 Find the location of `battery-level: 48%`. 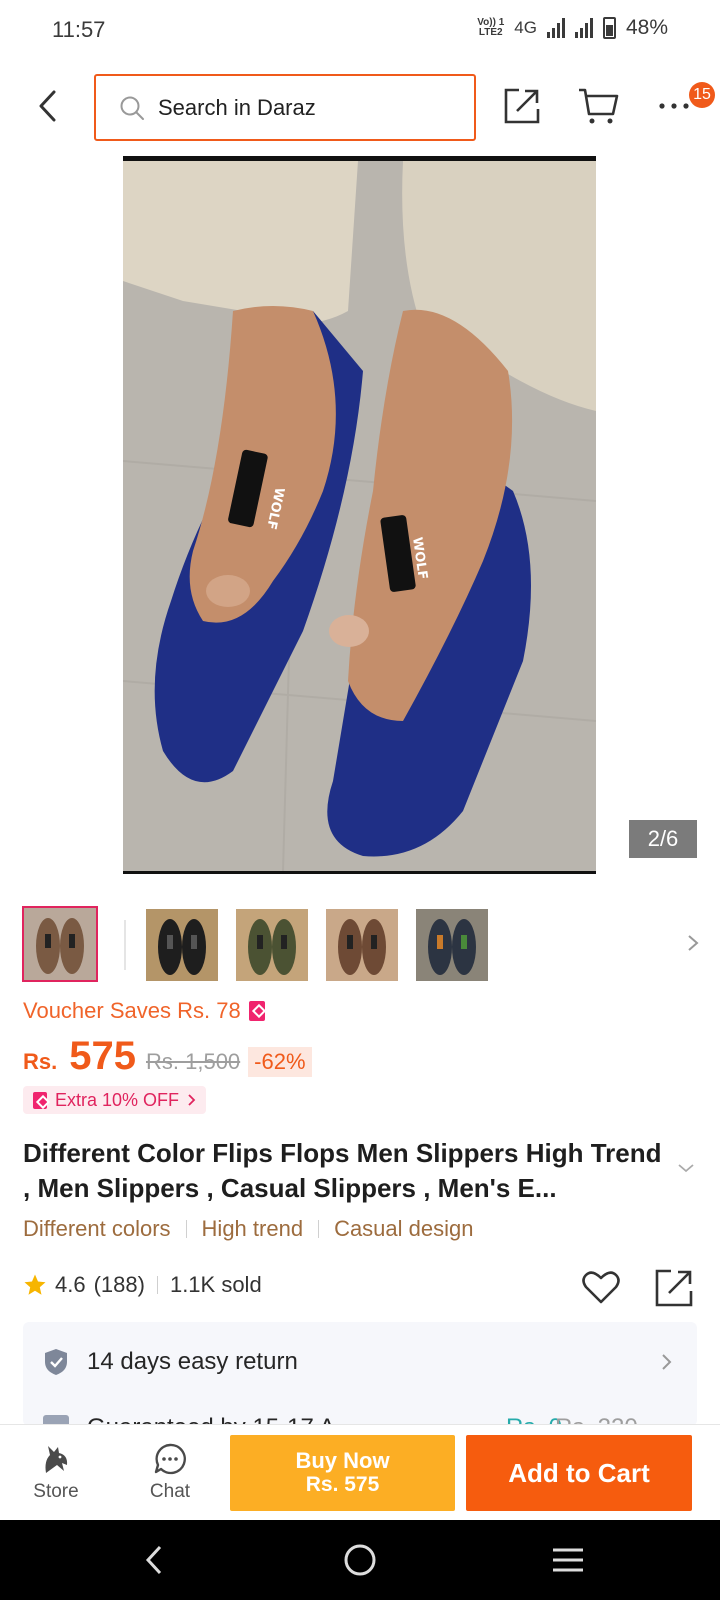

battery-level: 48% is located at coordinates (646, 27).